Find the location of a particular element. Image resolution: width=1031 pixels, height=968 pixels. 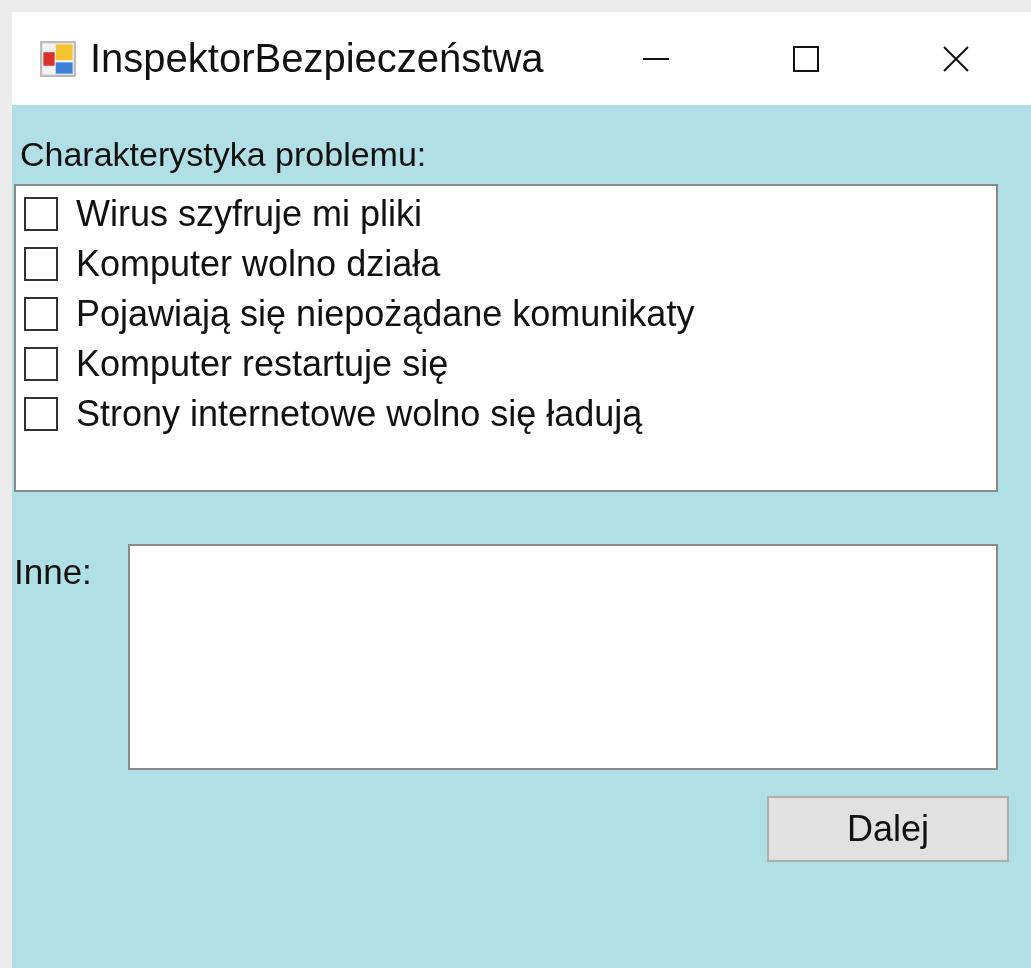

next-button: Dalej is located at coordinates (888, 829).